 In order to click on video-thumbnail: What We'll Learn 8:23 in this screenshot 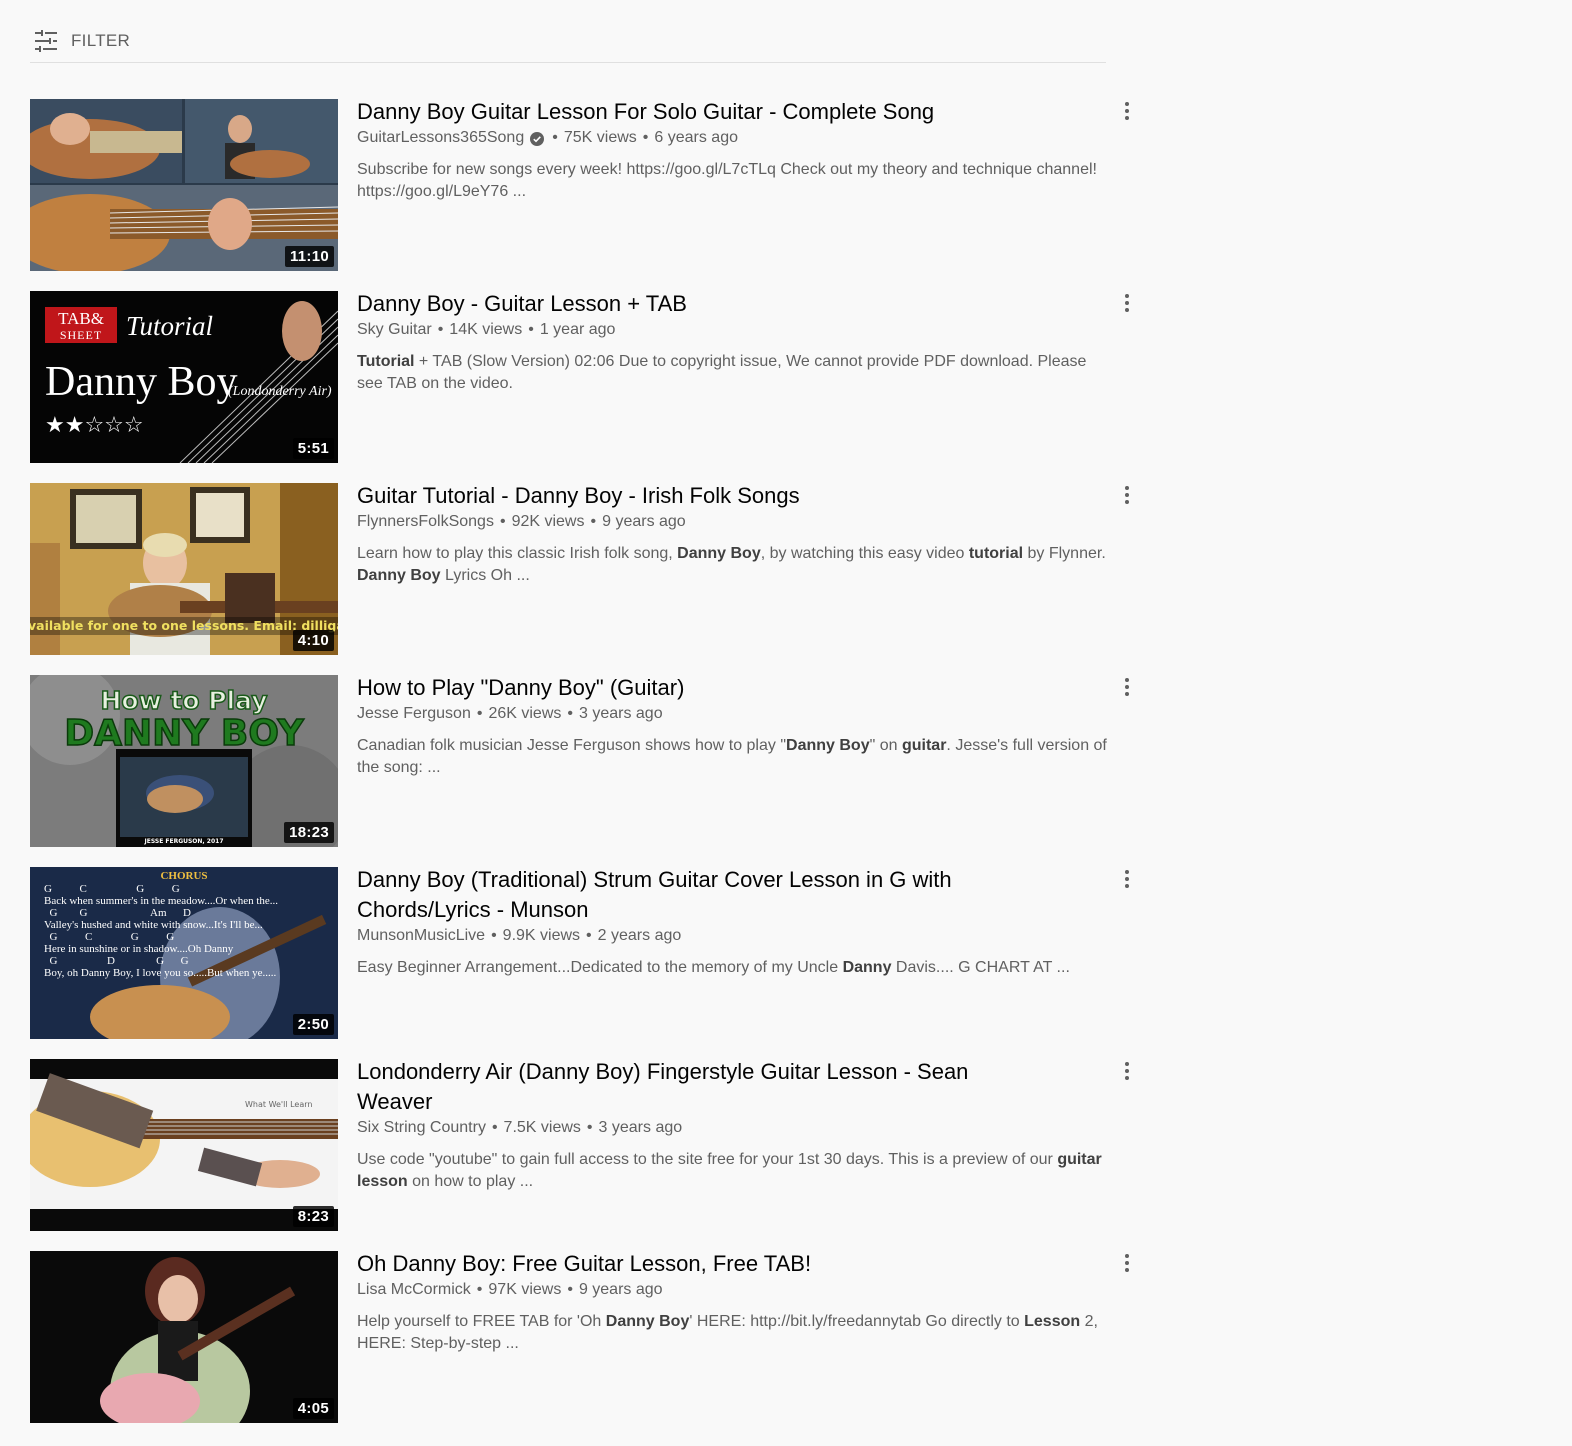, I will do `click(184, 1145)`.